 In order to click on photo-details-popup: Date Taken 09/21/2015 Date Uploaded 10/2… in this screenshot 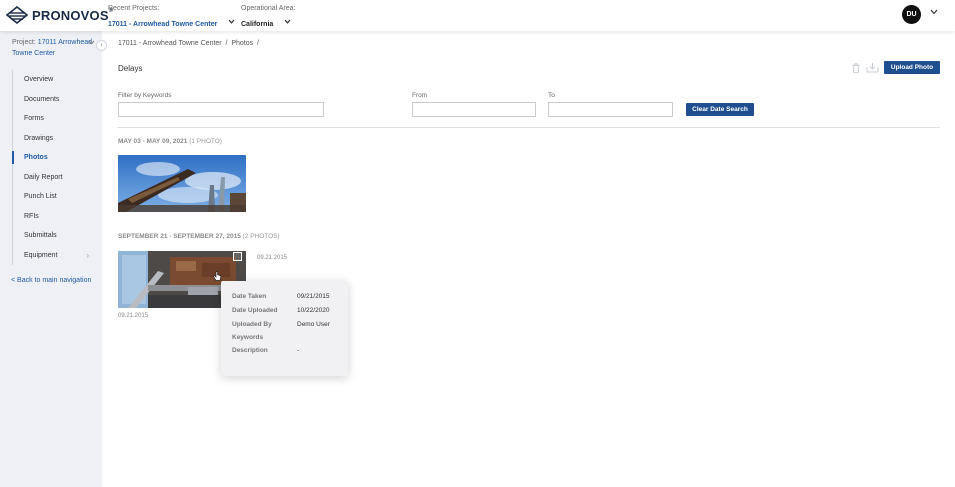, I will do `click(284, 328)`.